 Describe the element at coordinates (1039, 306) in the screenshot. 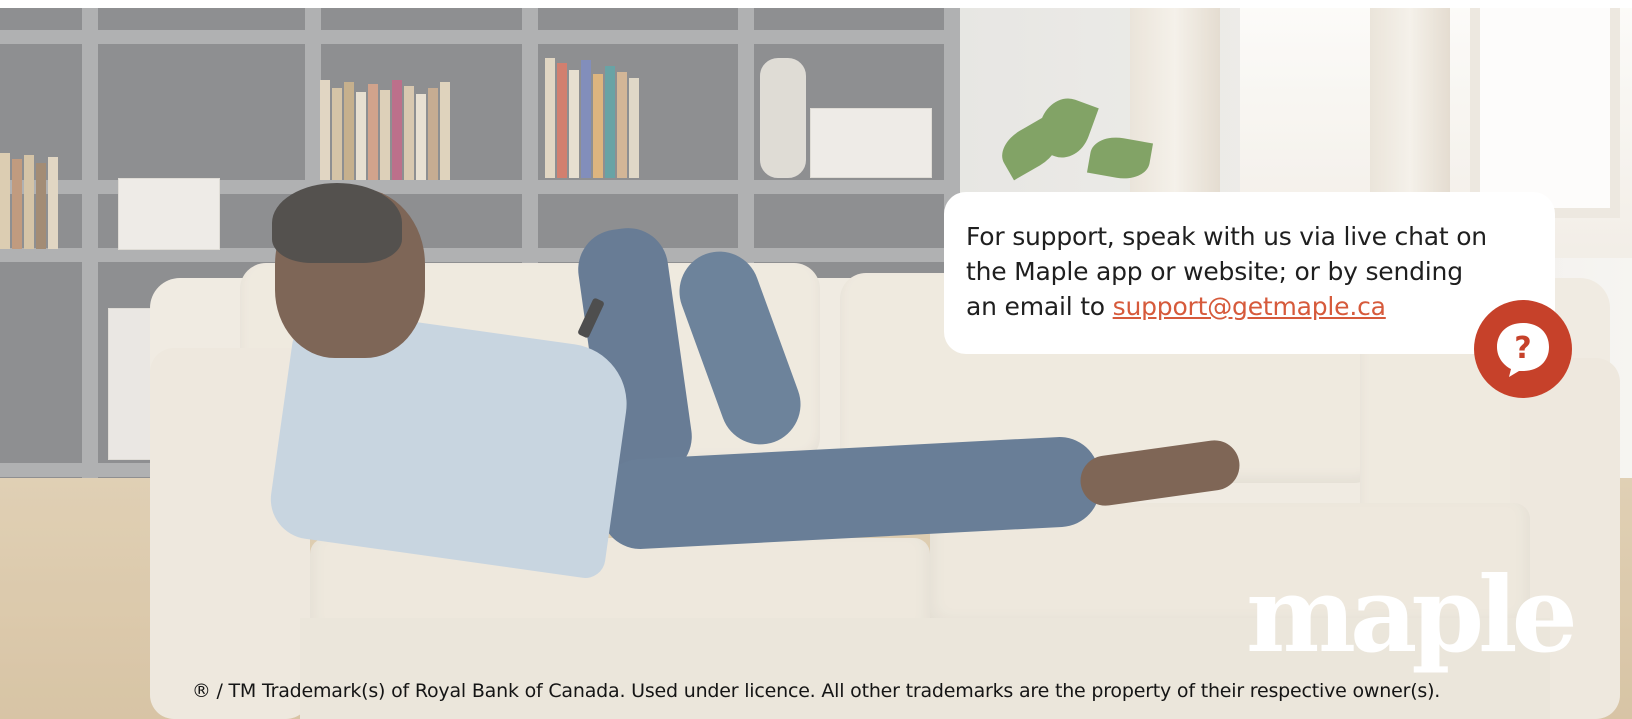

I see `support-line-3-prefix: an email to` at that location.